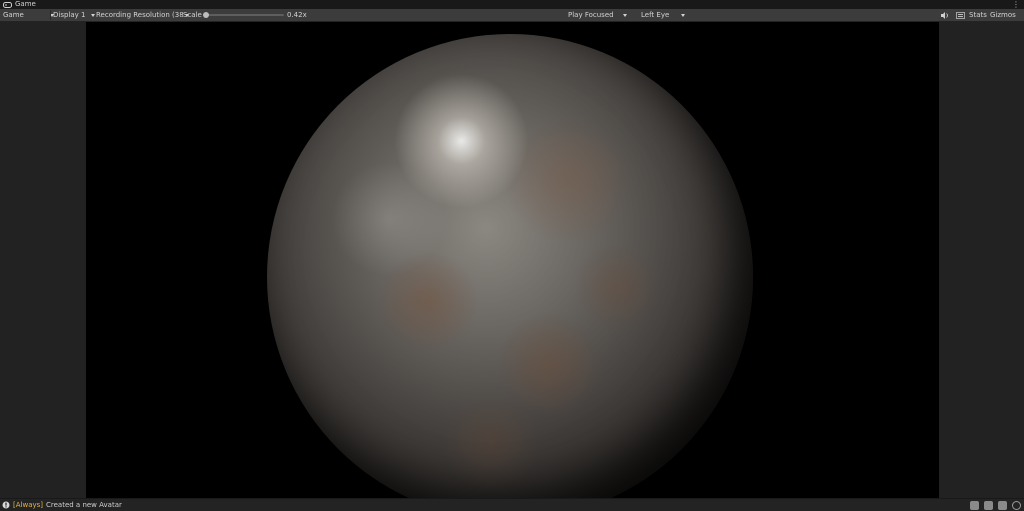 The image size is (1024, 511). I want to click on stats-button: Stats, so click(978, 15).